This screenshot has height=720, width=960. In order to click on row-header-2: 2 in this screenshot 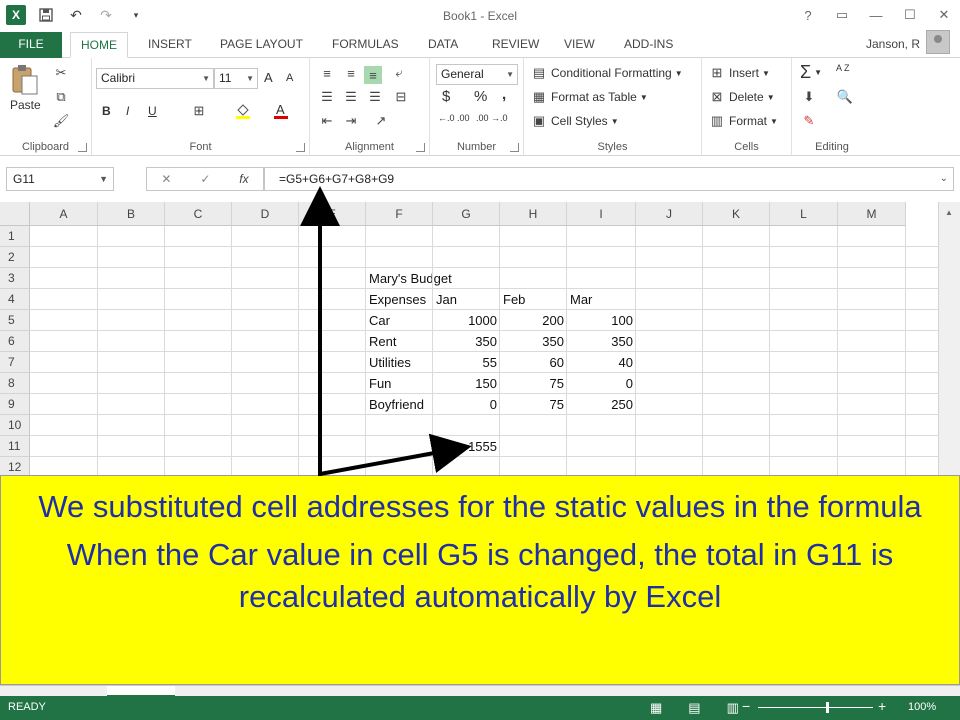, I will do `click(15, 257)`.